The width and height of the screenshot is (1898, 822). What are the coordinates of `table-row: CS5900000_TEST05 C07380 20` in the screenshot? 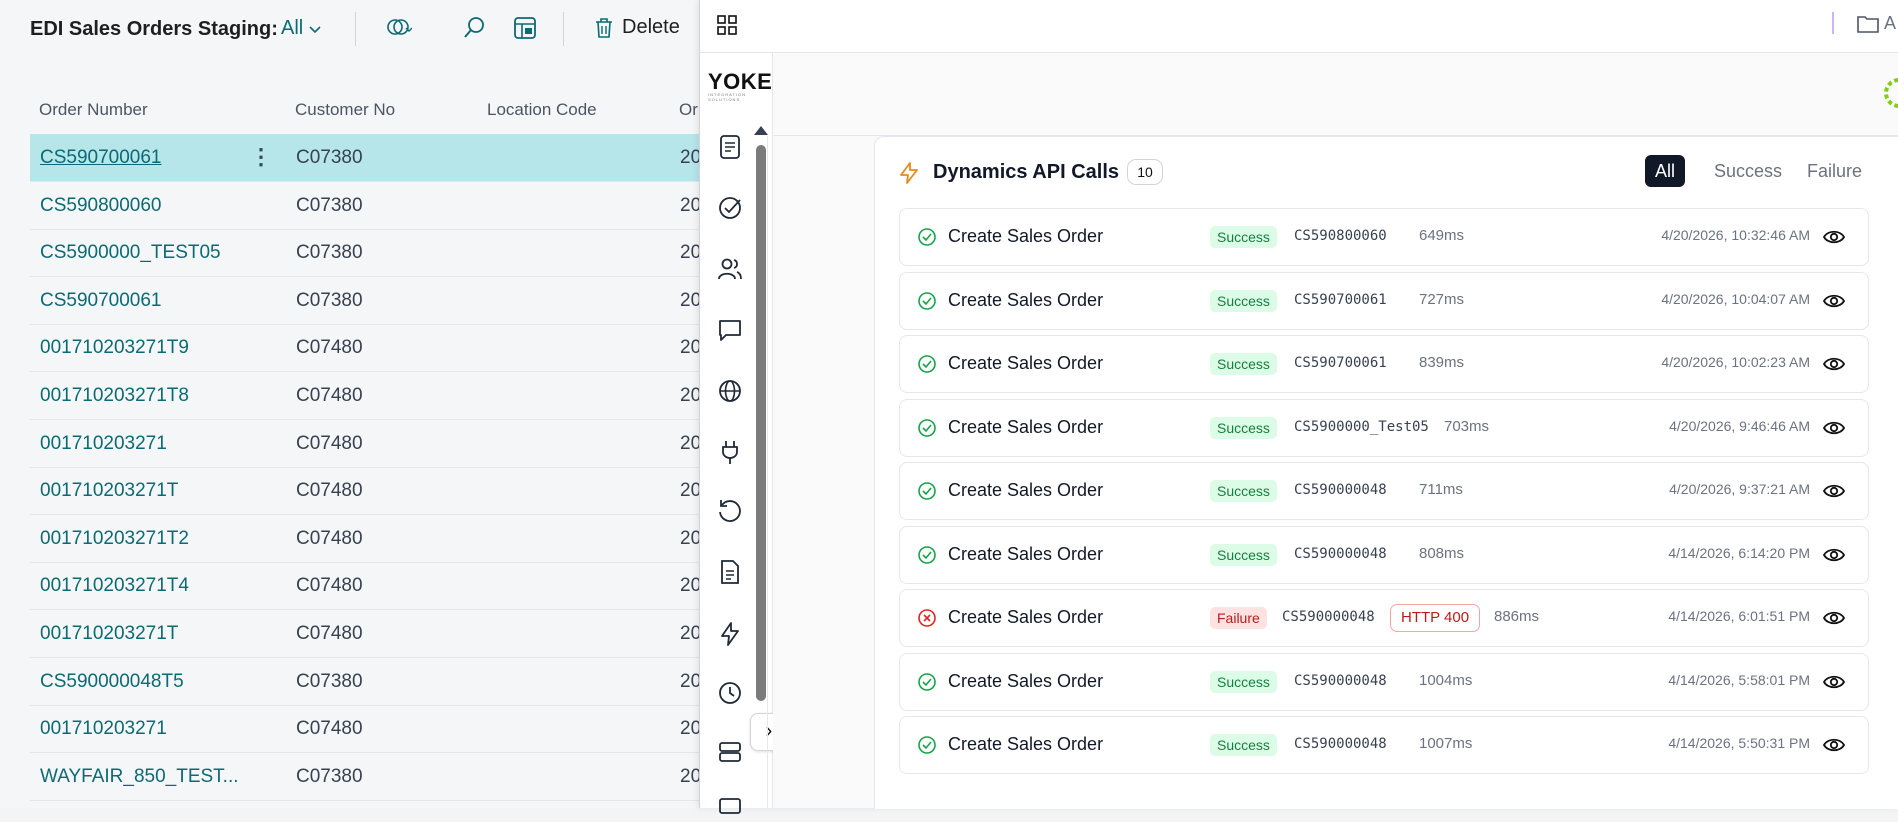 It's located at (380, 253).